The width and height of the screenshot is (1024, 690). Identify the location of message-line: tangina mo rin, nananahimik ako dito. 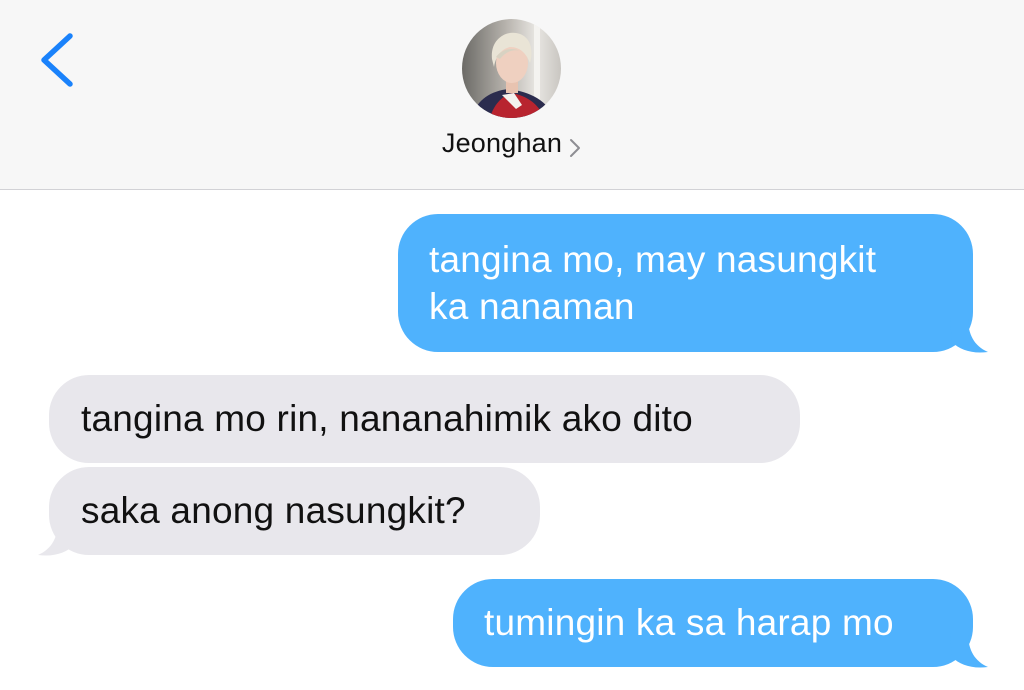
(387, 418).